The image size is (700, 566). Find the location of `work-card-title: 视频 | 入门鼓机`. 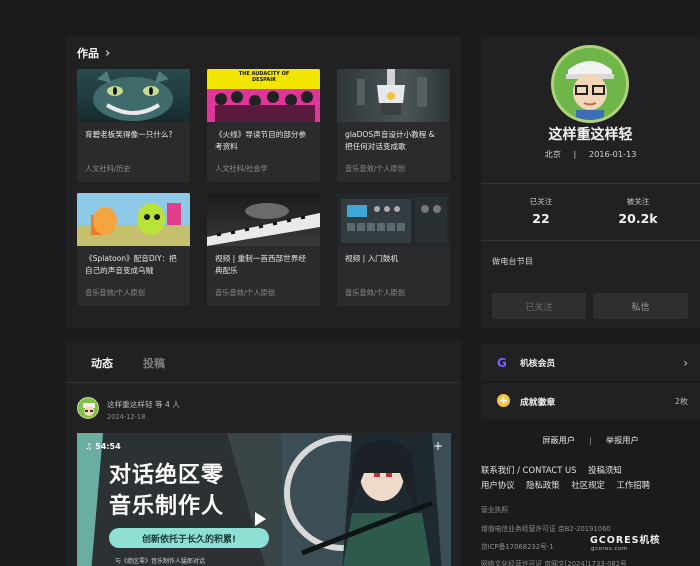

work-card-title: 视频 | 入门鼓机 is located at coordinates (371, 258).